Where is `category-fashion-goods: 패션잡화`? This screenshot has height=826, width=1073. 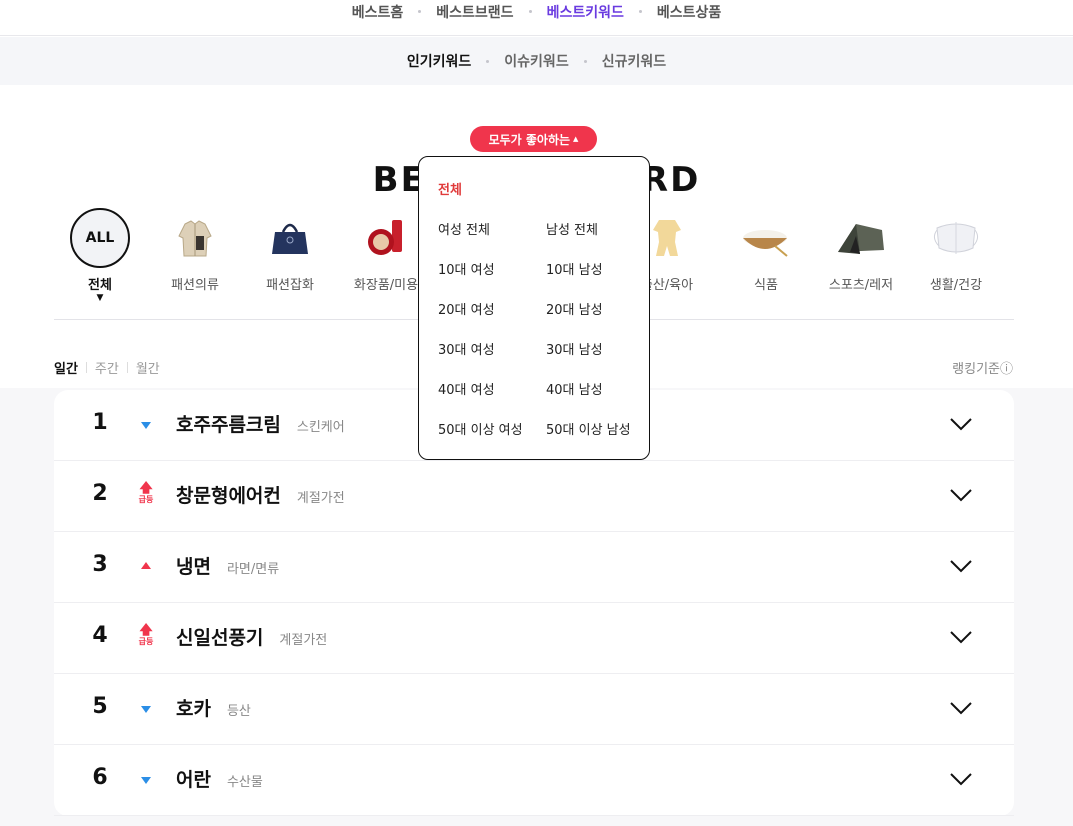
category-fashion-goods: 패션잡화 is located at coordinates (290, 250).